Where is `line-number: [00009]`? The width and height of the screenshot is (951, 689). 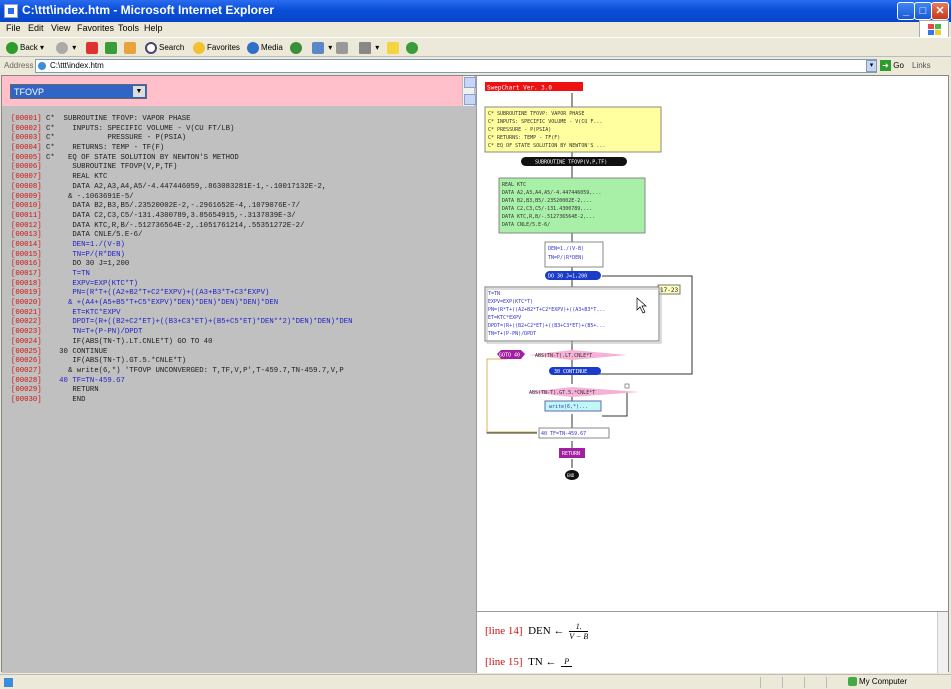
line-number: [00009] is located at coordinates (26, 197).